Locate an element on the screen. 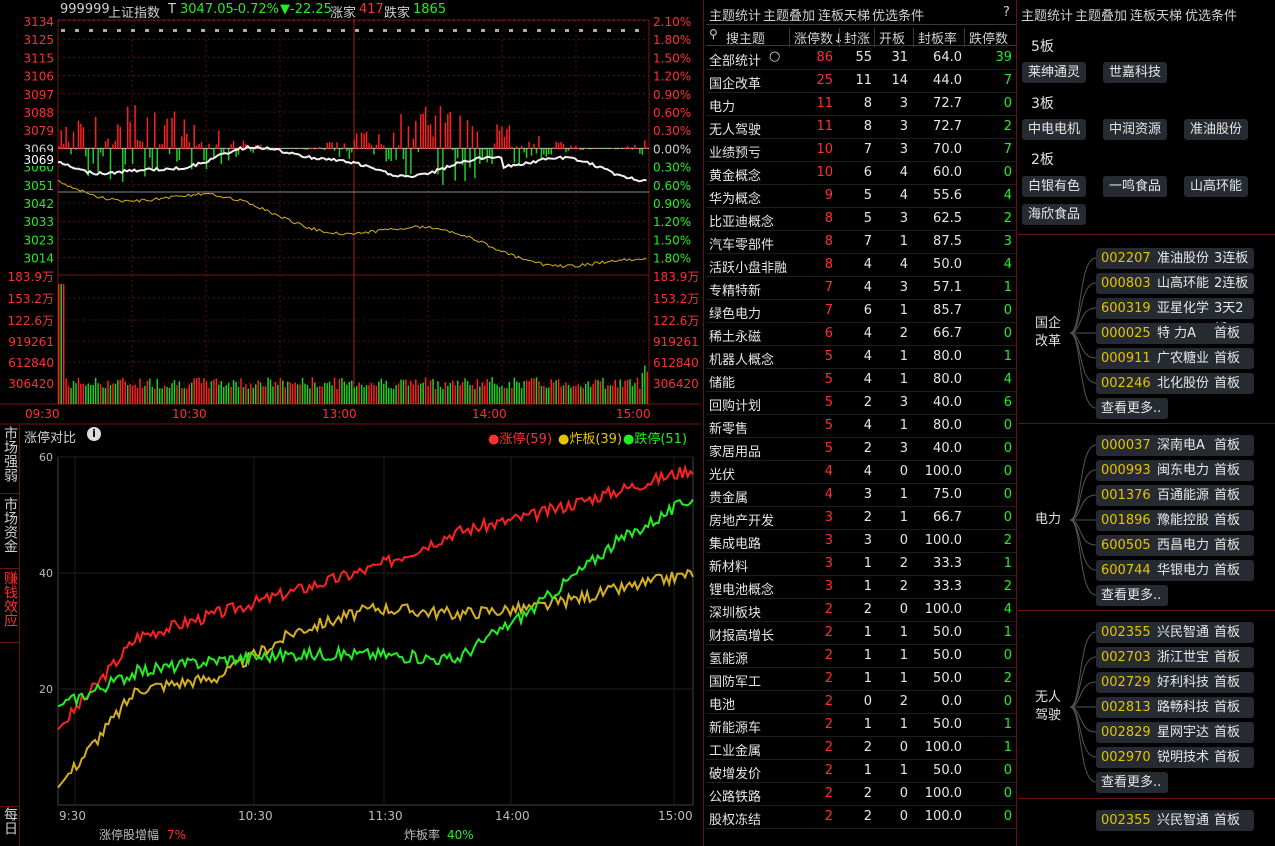 The width and height of the screenshot is (1275, 846). table-row: 汽车零部件 8 7 1 87.5 3 is located at coordinates (862, 242).